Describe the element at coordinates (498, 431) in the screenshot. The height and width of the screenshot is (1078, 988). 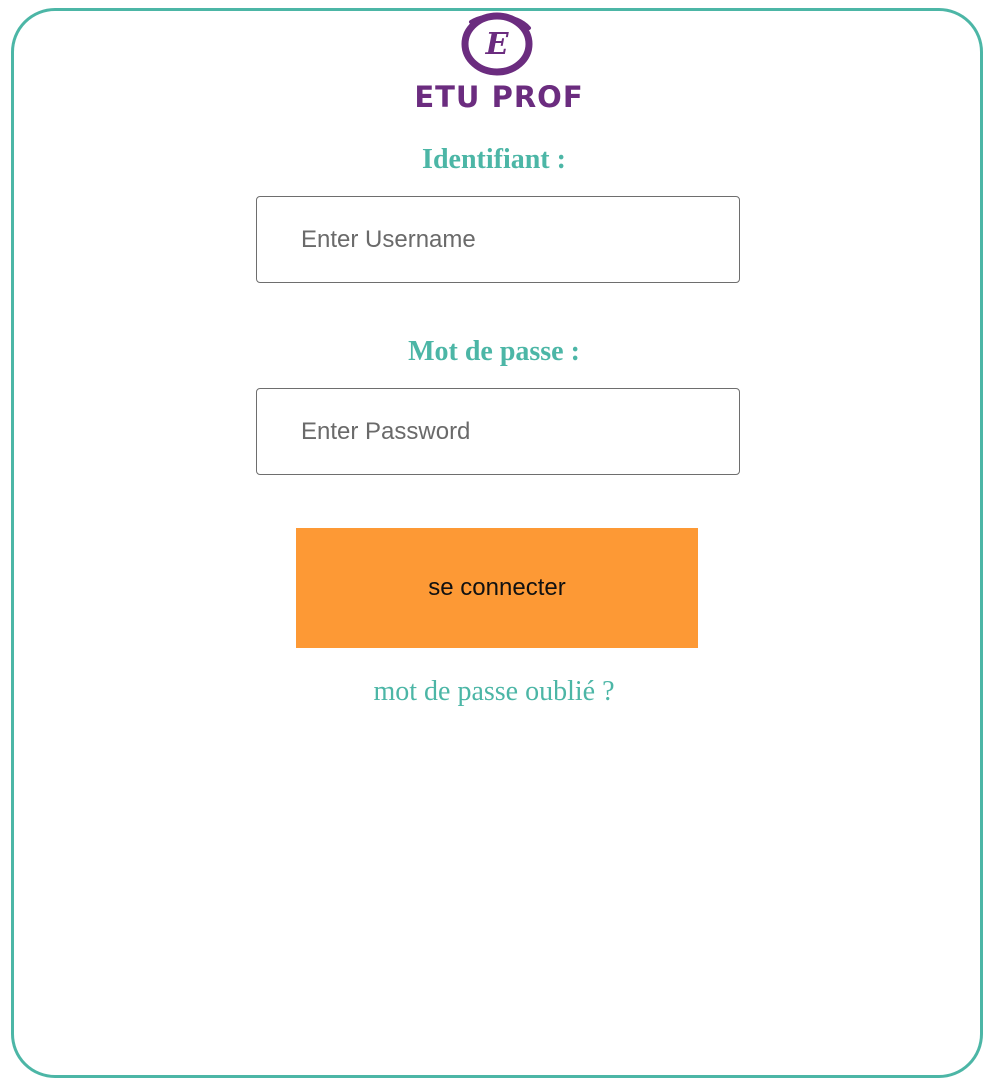
I see `password-input` at that location.